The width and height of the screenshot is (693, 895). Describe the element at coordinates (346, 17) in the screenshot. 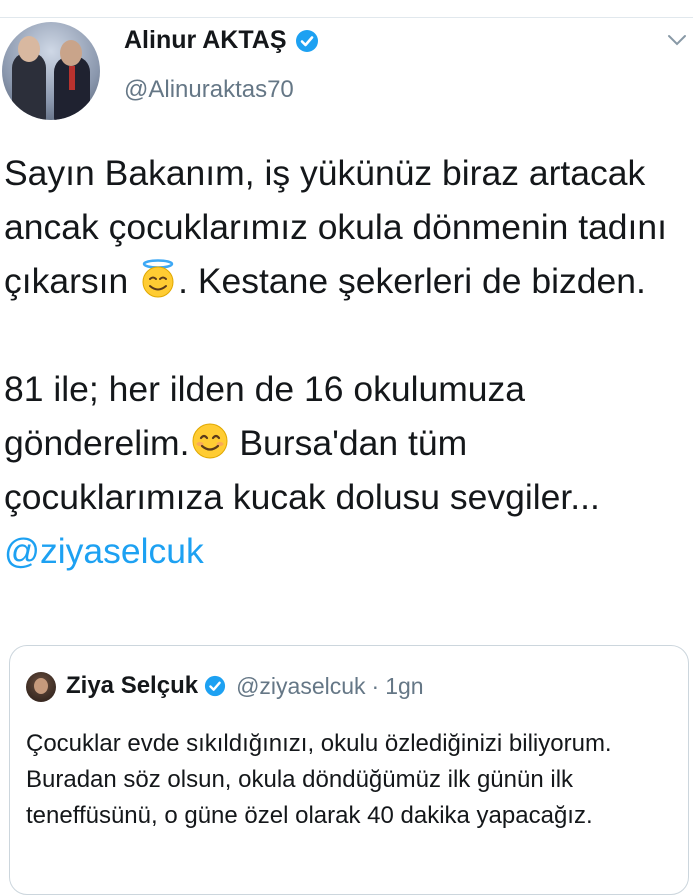

I see `top-divider` at that location.